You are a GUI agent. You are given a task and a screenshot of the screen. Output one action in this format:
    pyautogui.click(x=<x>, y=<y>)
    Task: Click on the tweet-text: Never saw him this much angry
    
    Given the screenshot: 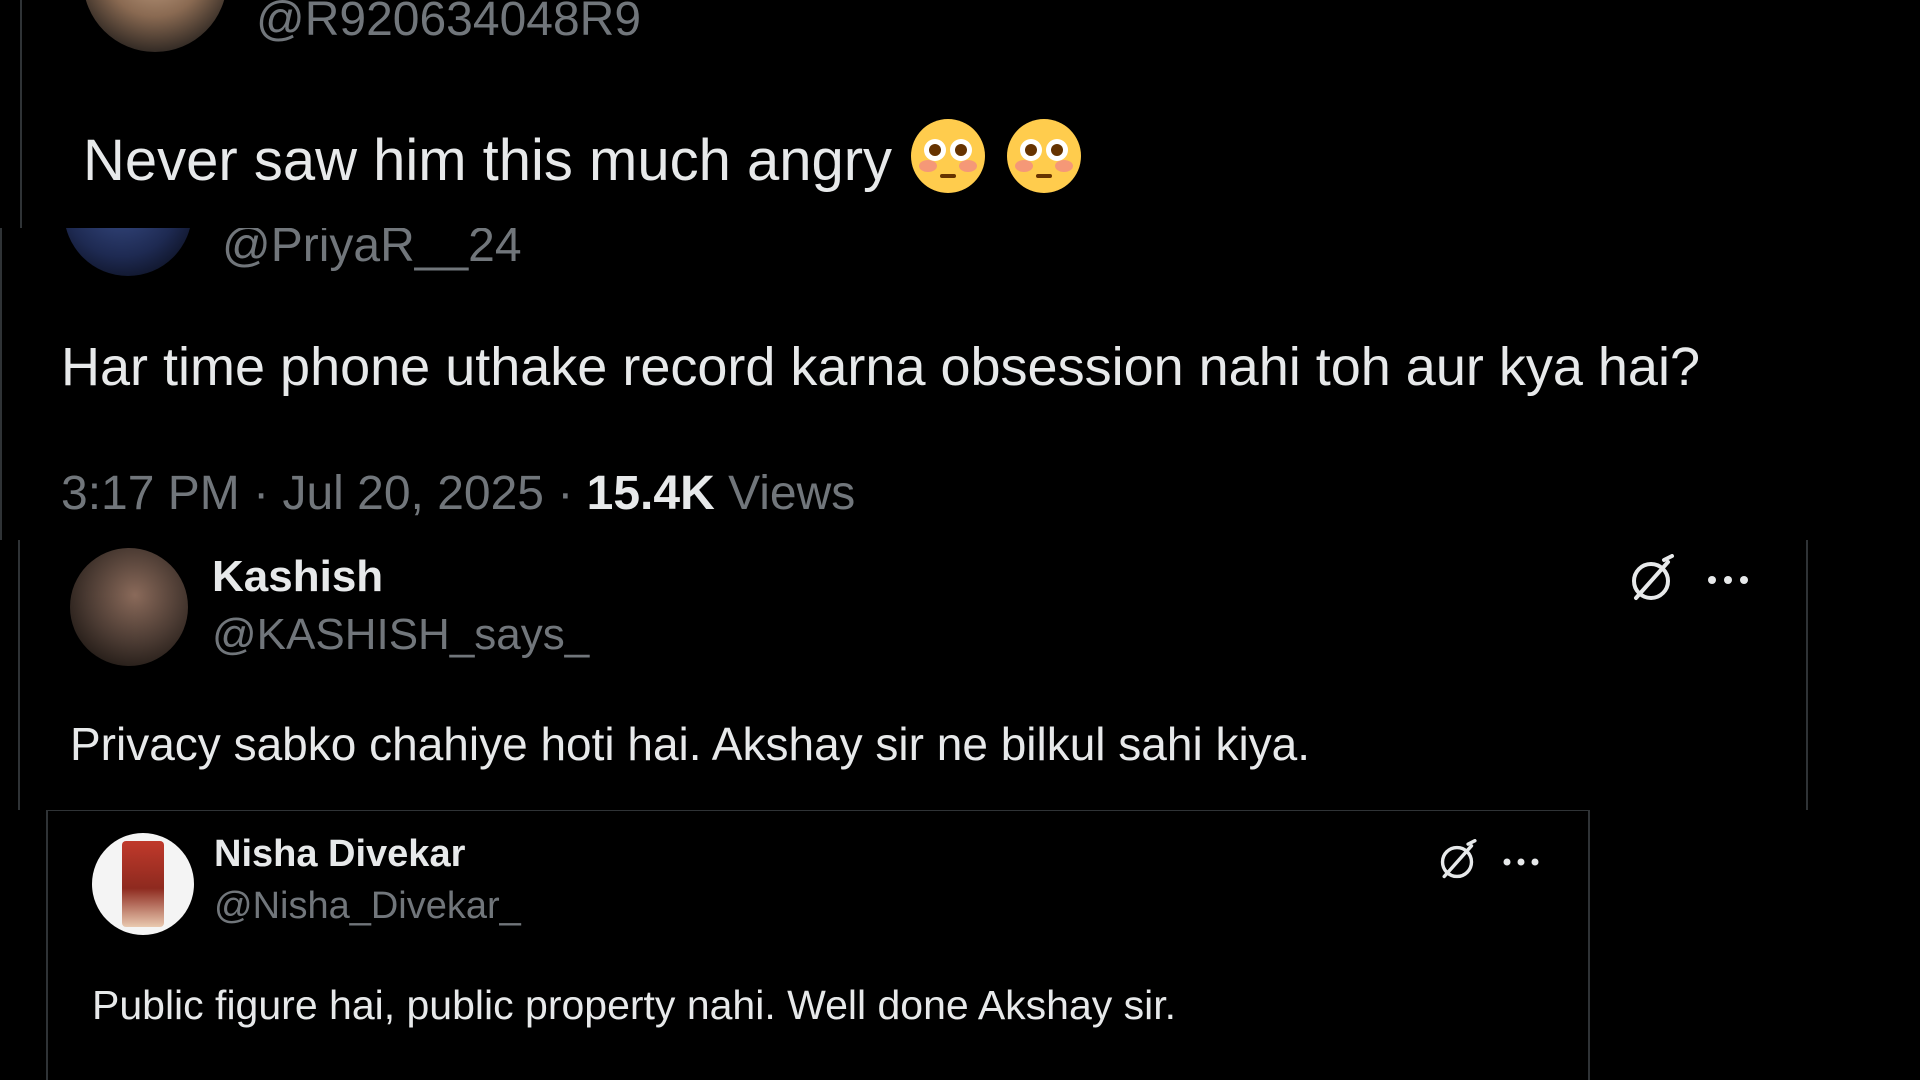 What is the action you would take?
    pyautogui.click(x=583, y=164)
    